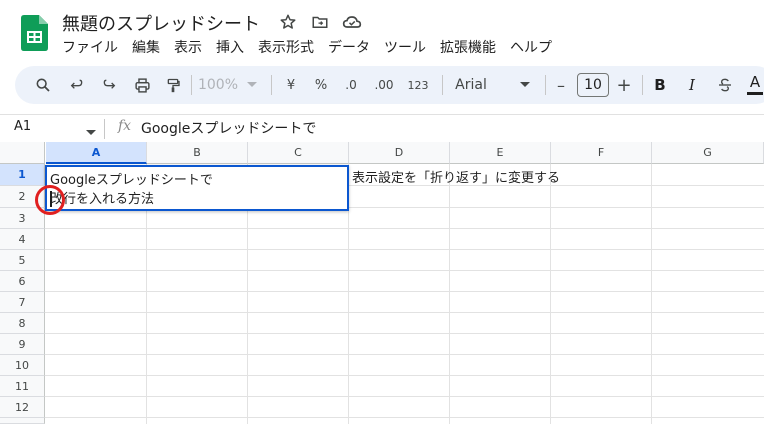  Describe the element at coordinates (660, 85) in the screenshot. I see `bold-button: B` at that location.